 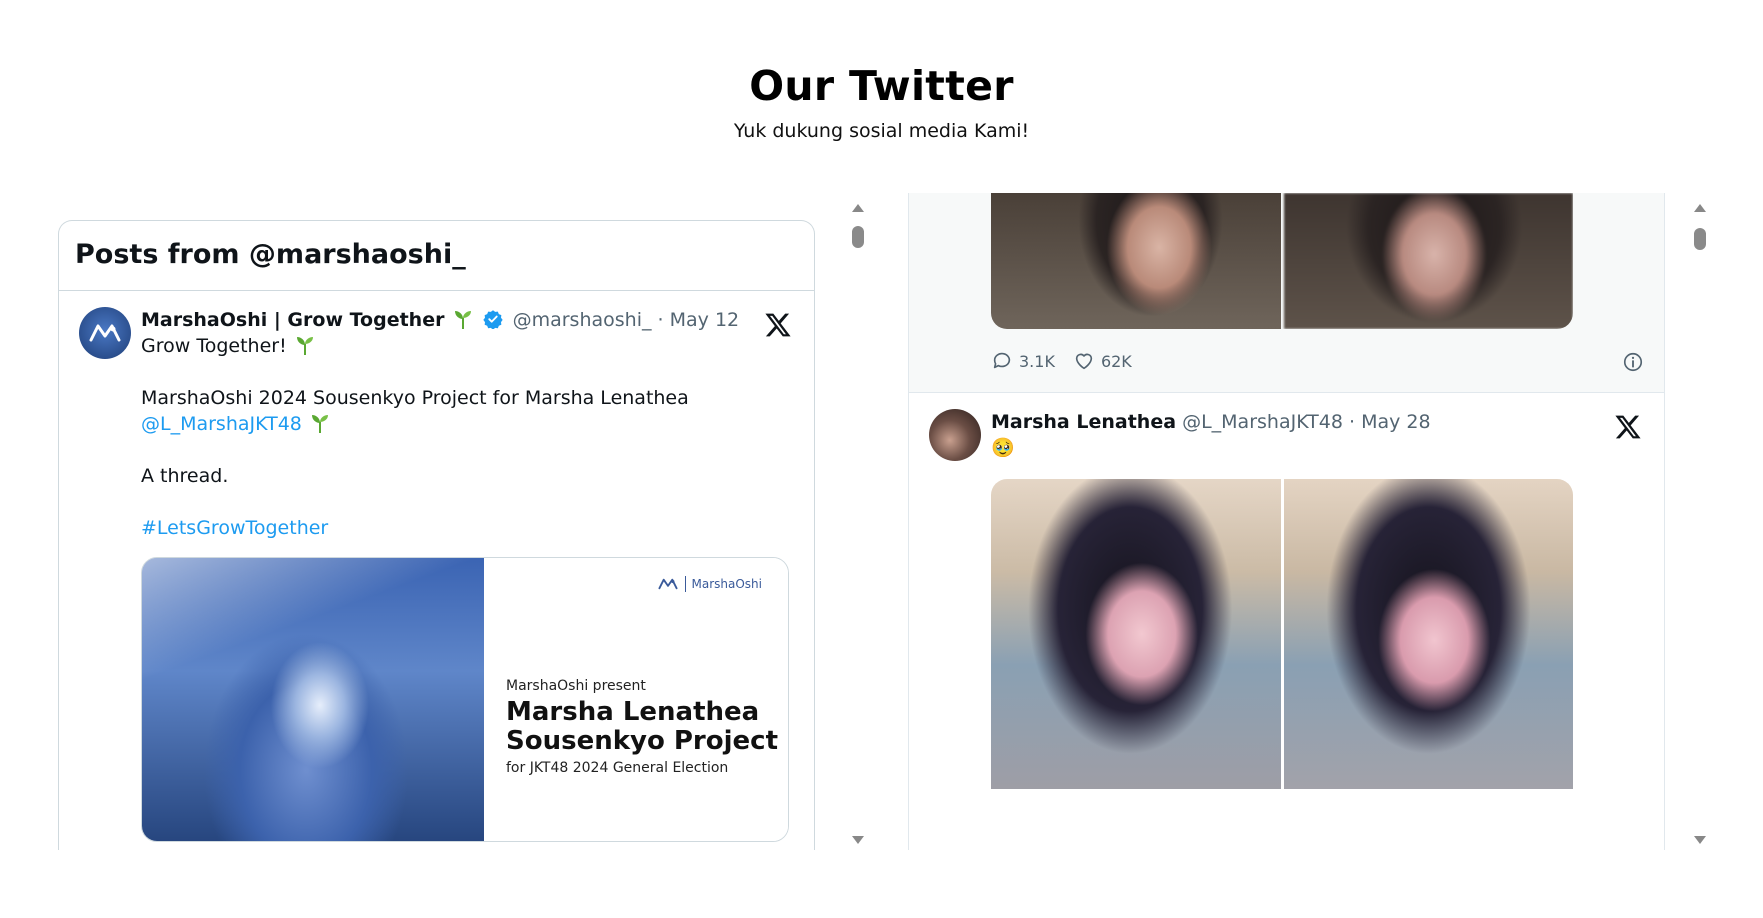 I want to click on tweet-date: · May 12, so click(x=699, y=320).